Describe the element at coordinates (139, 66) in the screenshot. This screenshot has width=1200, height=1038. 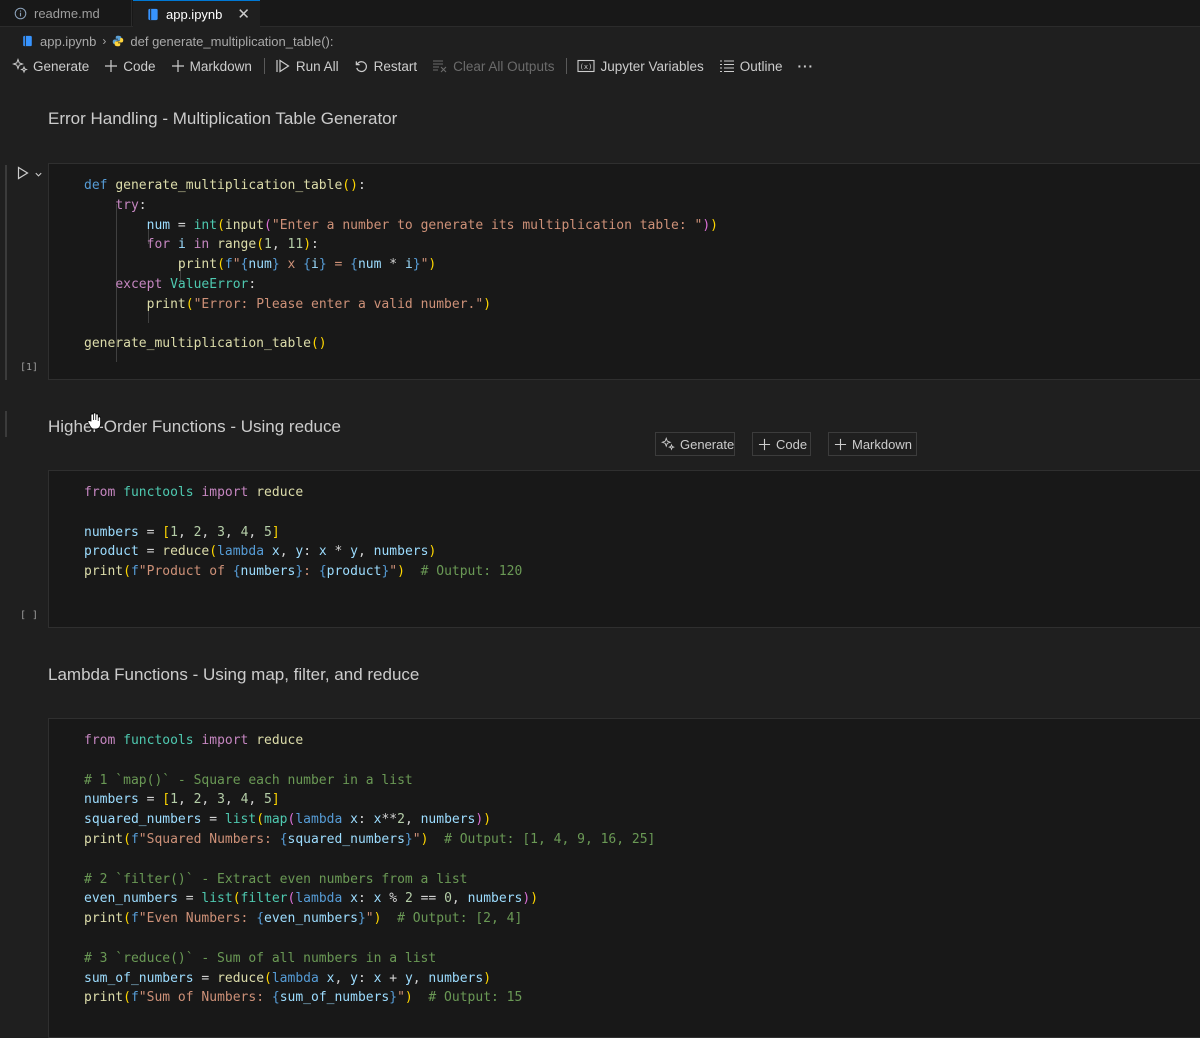
I see `code-label: Code` at that location.